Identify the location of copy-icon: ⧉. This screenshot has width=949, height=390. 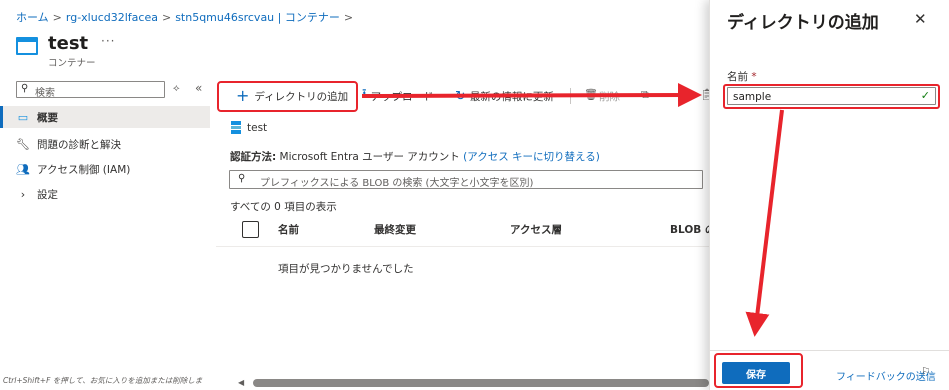
(645, 95).